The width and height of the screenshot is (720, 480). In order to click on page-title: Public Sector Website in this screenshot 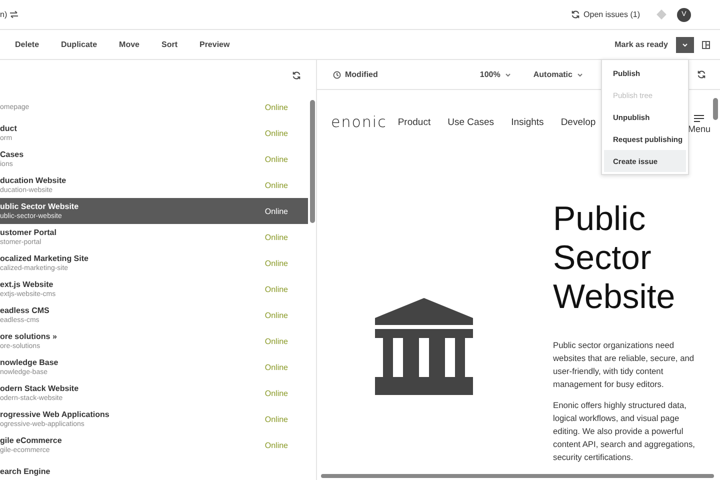, I will do `click(614, 258)`.